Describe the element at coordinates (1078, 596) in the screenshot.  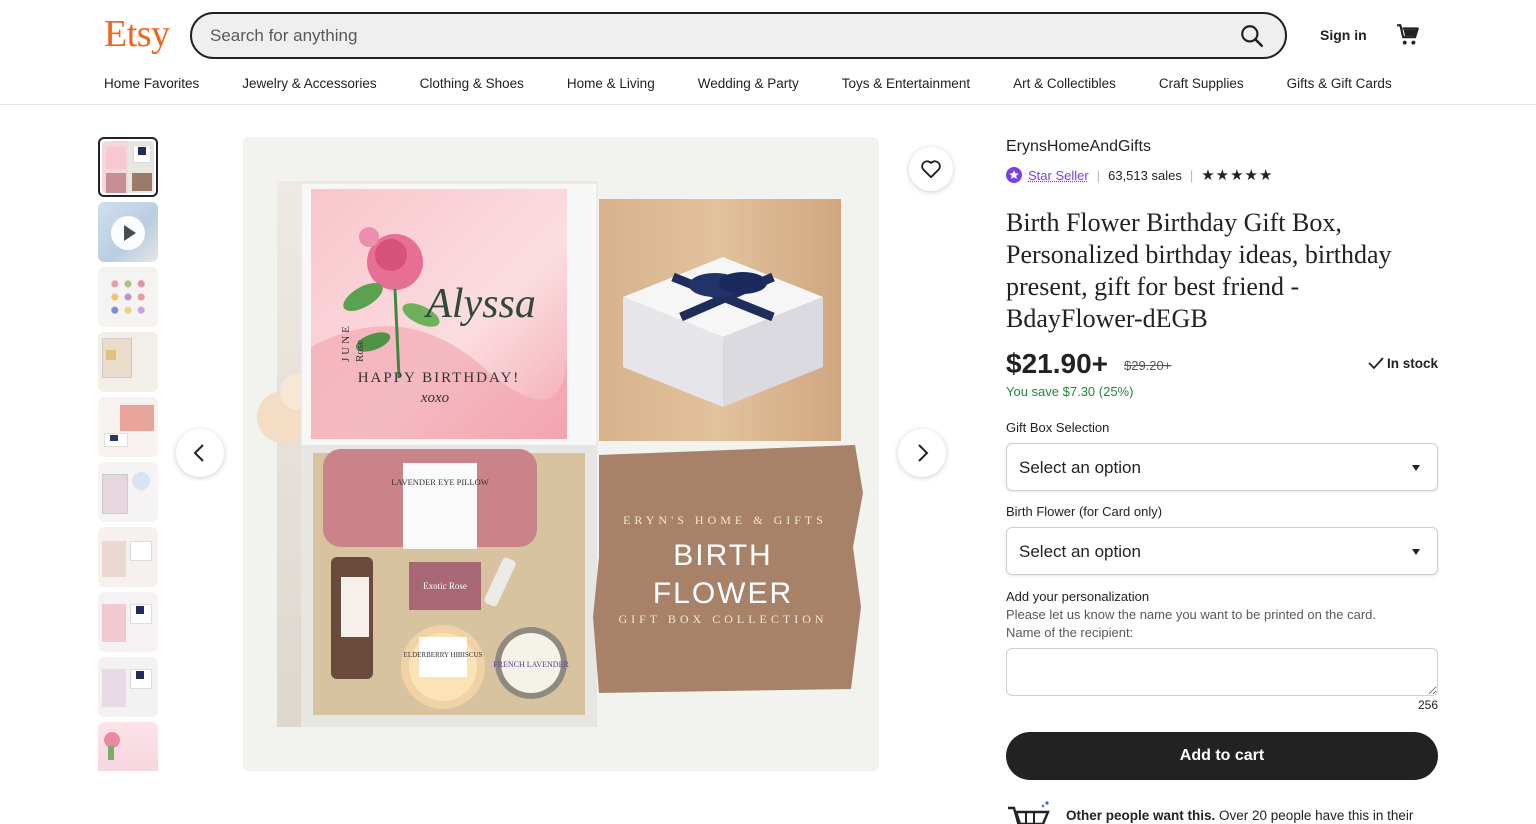
I see `personalization-label: Add your personalization` at that location.